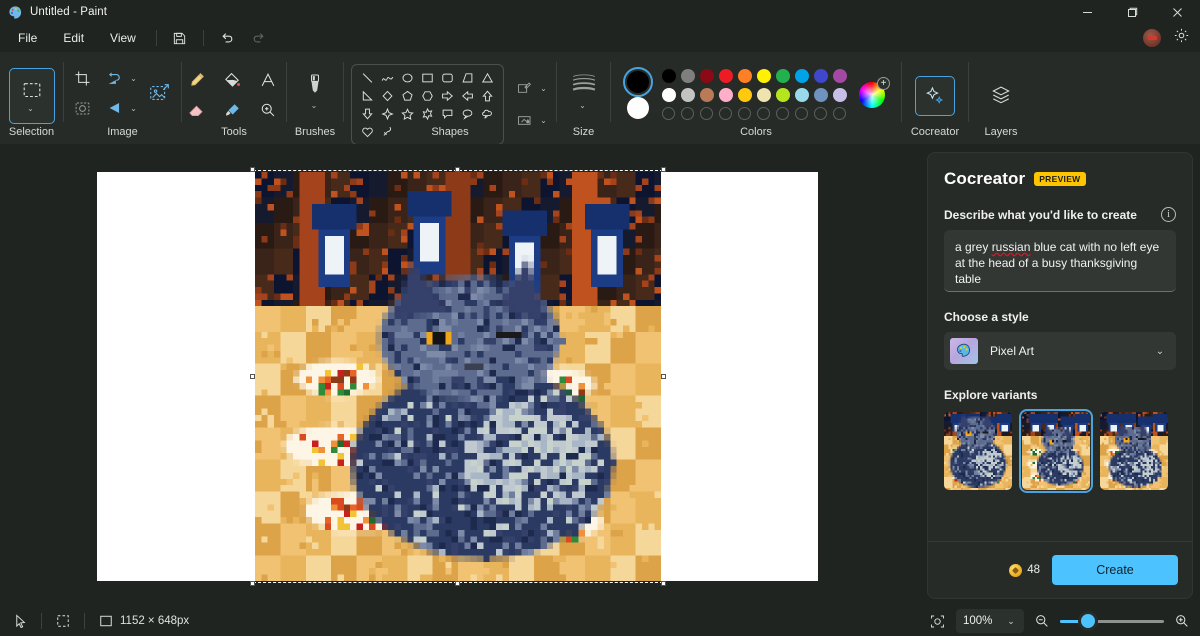  I want to click on shape-down-arrow, so click(367, 114).